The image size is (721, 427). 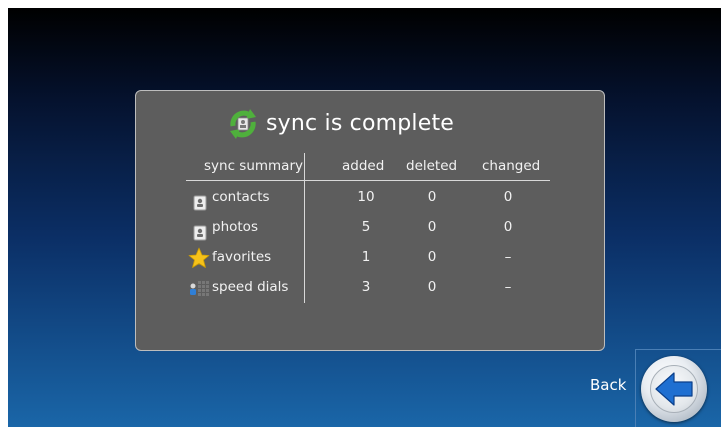 I want to click on contacts-changed: 0, so click(x=508, y=197).